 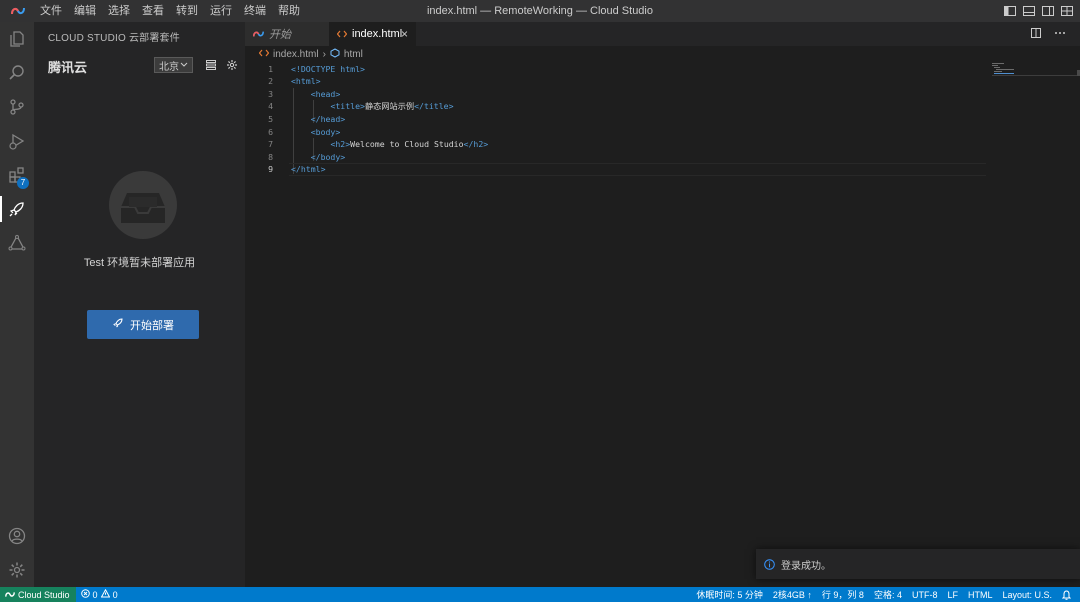 What do you see at coordinates (1035, 69) in the screenshot?
I see `minimap` at bounding box center [1035, 69].